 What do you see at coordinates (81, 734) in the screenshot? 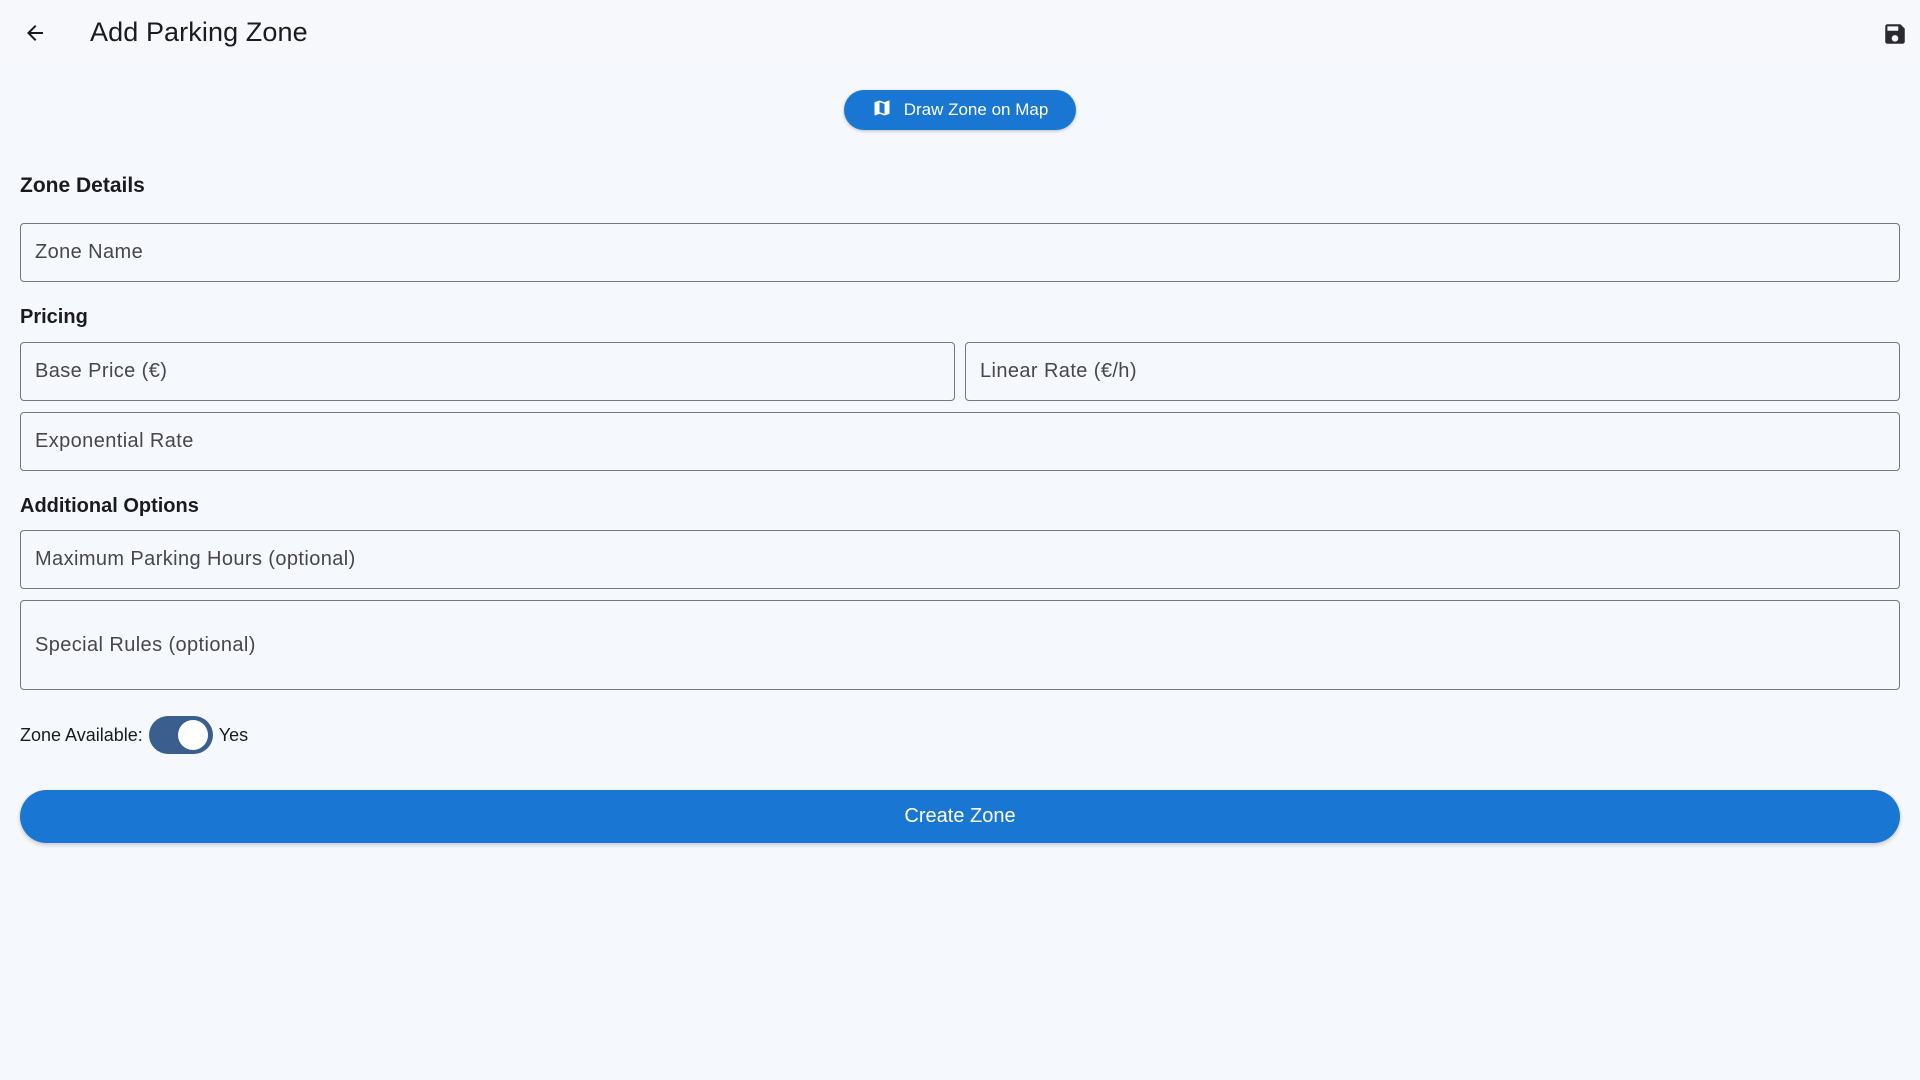
I see `zone-available-label: Zone Available:` at bounding box center [81, 734].